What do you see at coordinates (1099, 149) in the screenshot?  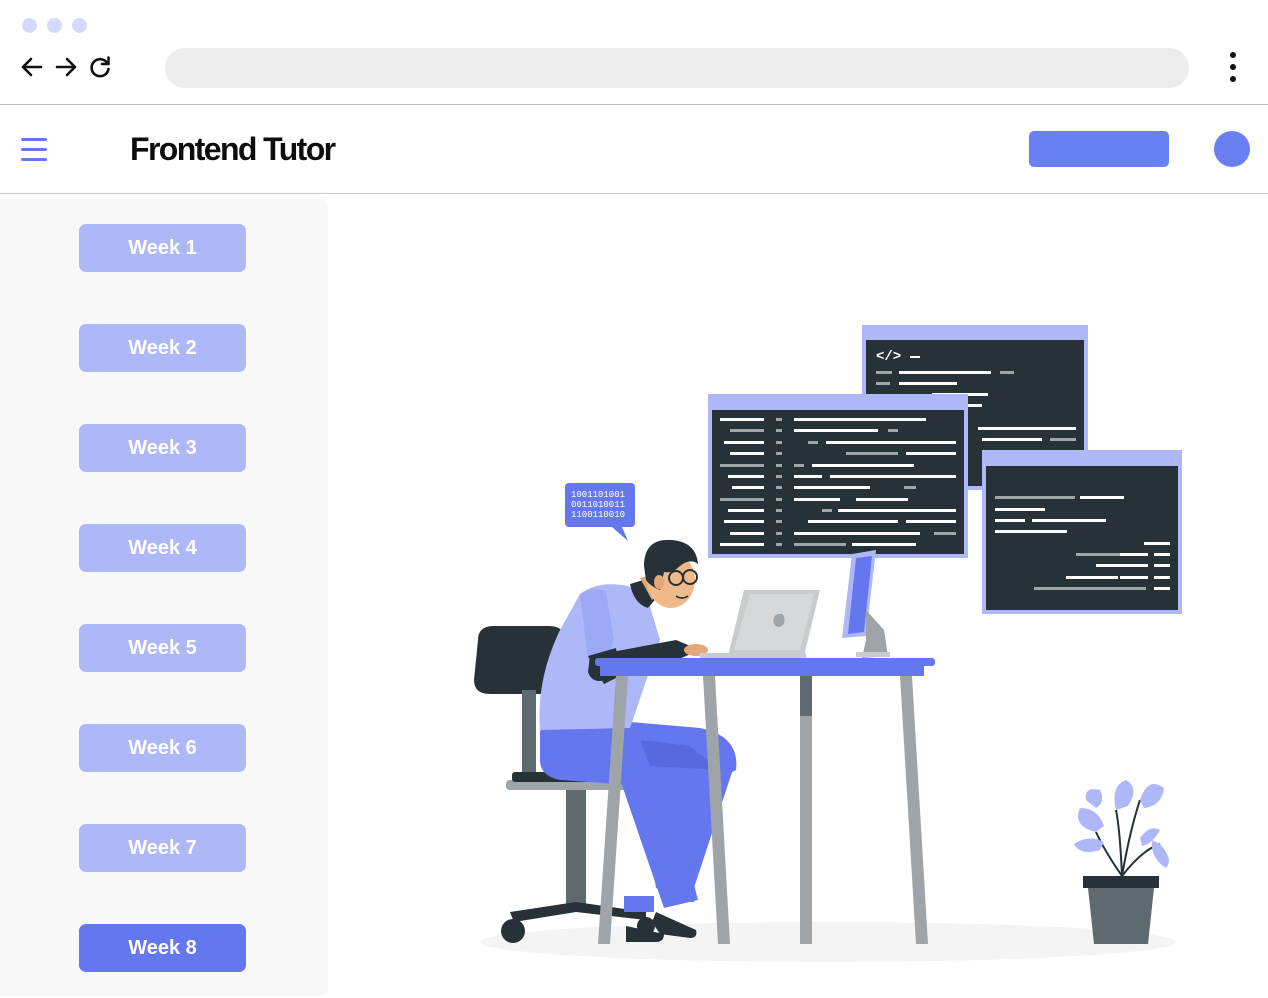 I see `header-action-button` at bounding box center [1099, 149].